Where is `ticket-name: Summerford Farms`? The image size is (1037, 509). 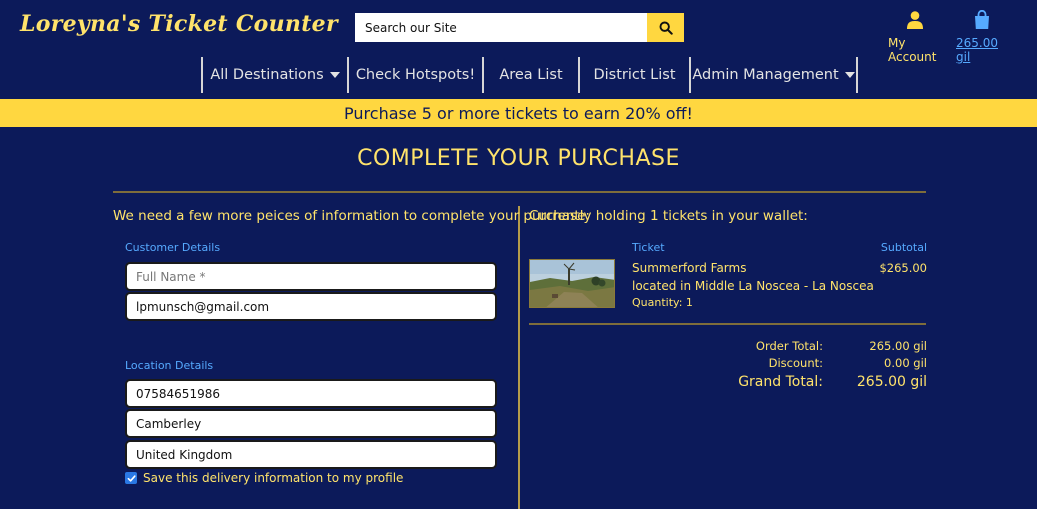 ticket-name: Summerford Farms is located at coordinates (689, 268).